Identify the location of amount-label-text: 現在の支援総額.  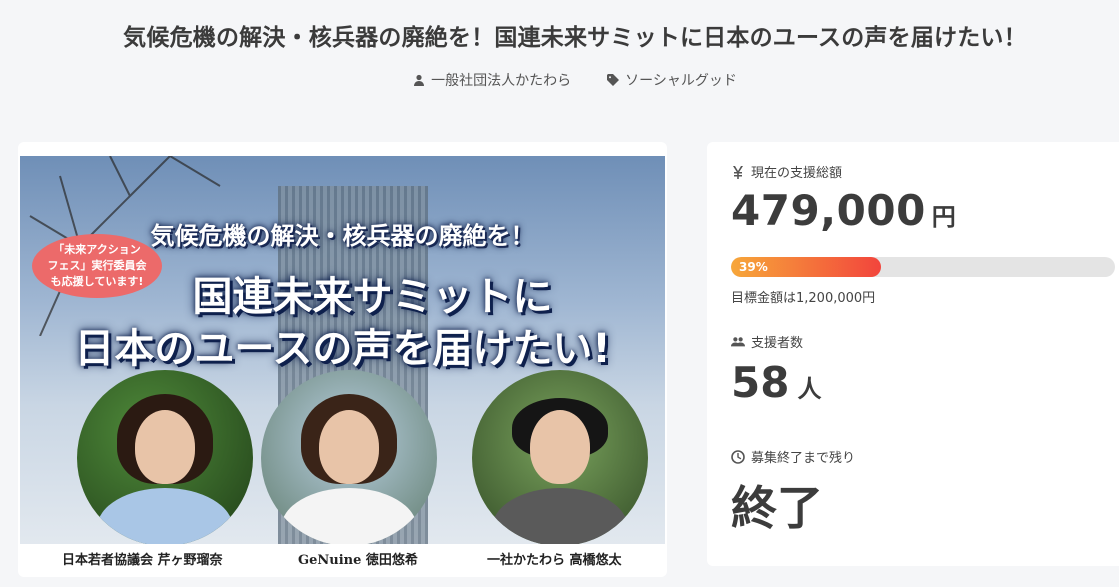
(797, 173).